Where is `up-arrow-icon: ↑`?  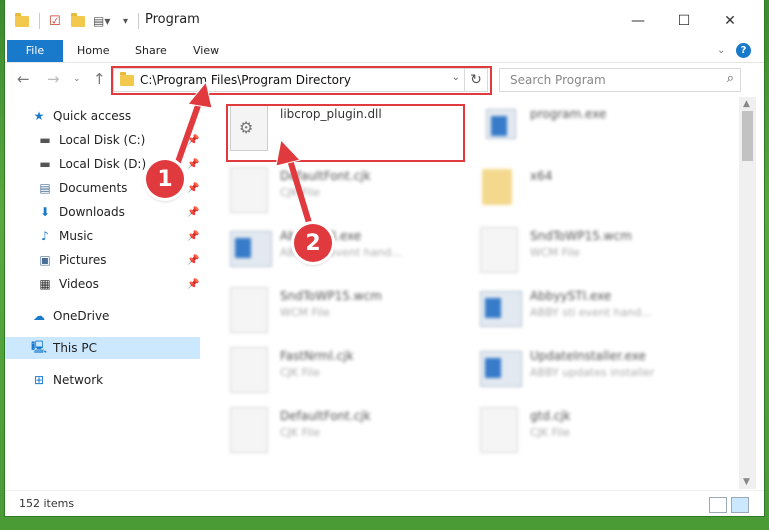 up-arrow-icon: ↑ is located at coordinates (99, 79).